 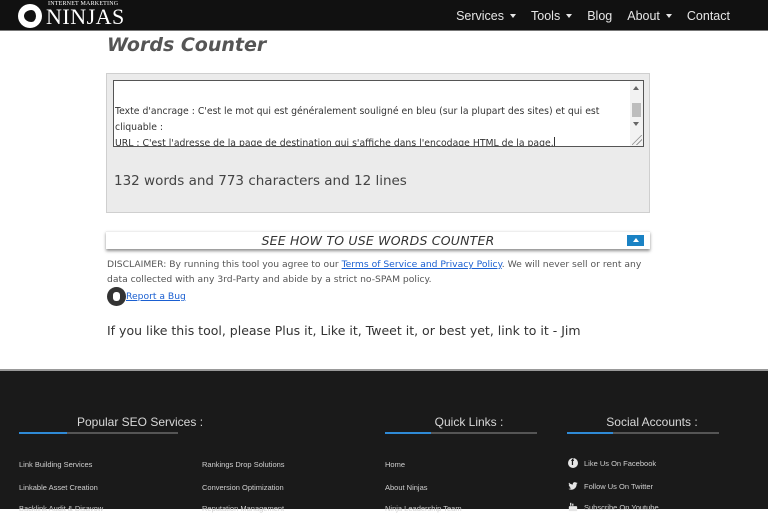 What do you see at coordinates (139, 127) in the screenshot?
I see `text-line: cliquable :` at bounding box center [139, 127].